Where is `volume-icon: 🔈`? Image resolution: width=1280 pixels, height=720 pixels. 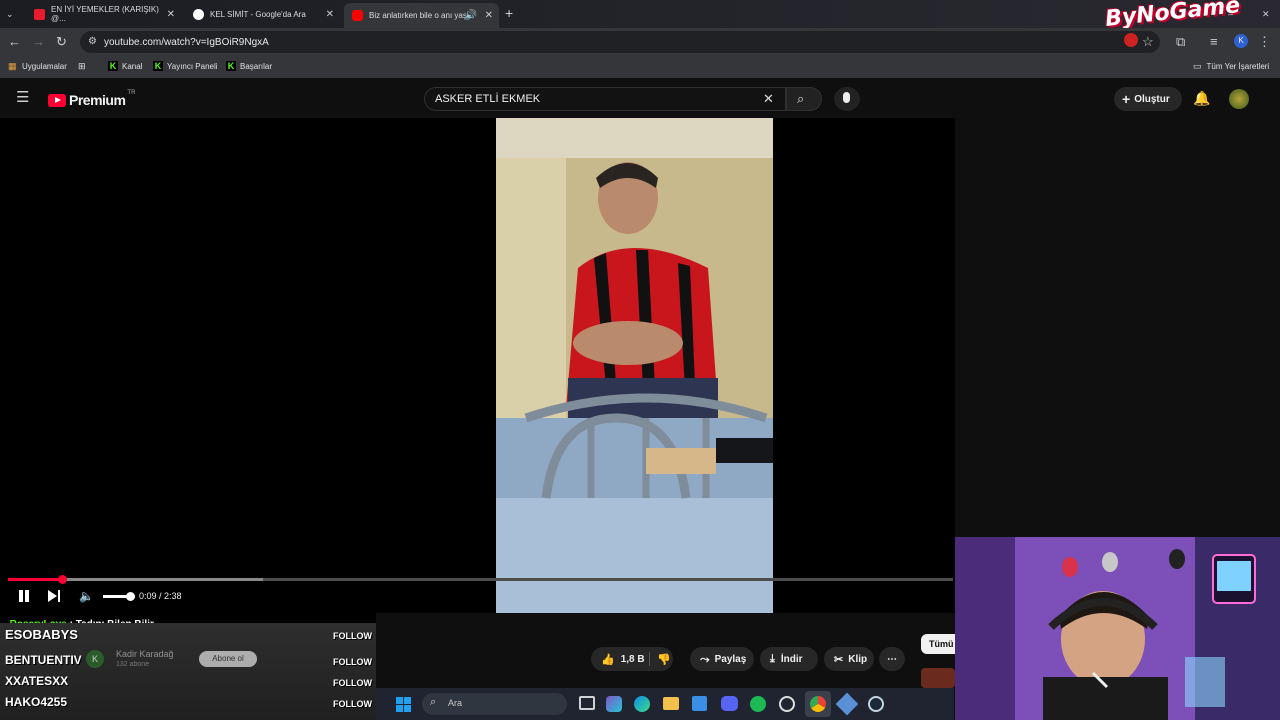 volume-icon: 🔈 is located at coordinates (86, 596).